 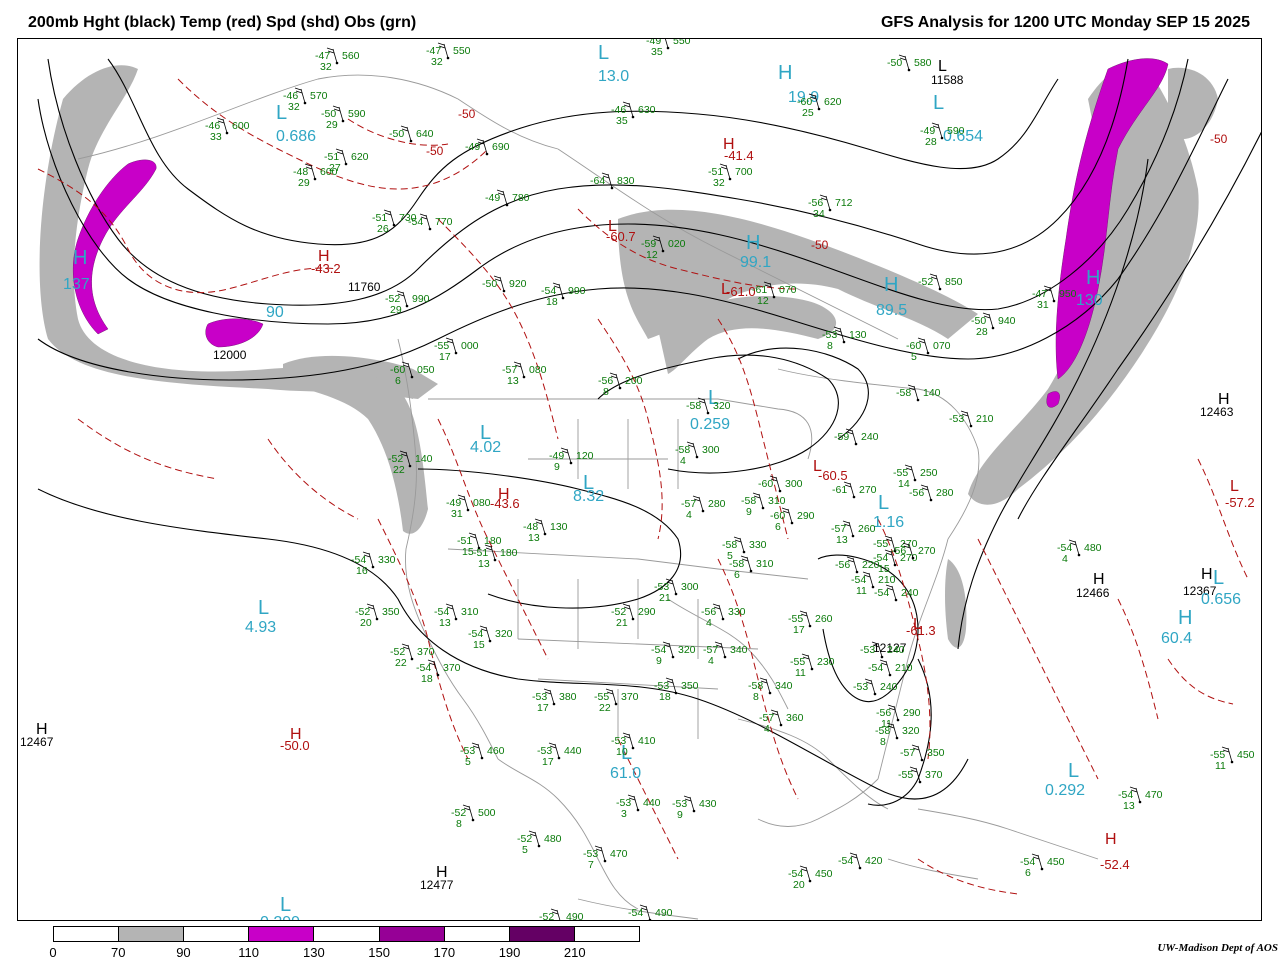 I want to click on station-height: 440, so click(x=573, y=751).